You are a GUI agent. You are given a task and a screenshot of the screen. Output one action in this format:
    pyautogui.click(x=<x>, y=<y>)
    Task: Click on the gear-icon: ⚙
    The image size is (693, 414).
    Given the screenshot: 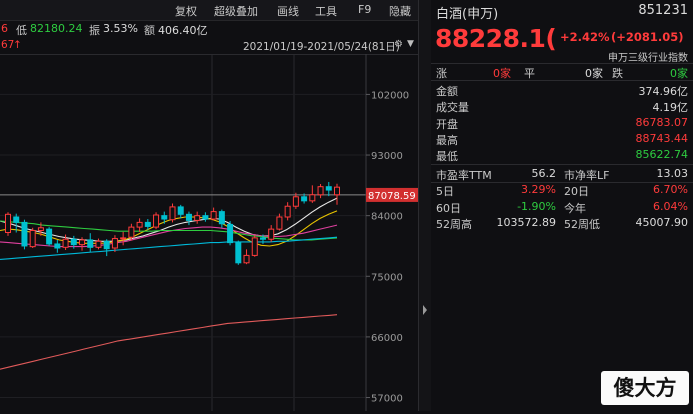 What is the action you would take?
    pyautogui.click(x=398, y=44)
    